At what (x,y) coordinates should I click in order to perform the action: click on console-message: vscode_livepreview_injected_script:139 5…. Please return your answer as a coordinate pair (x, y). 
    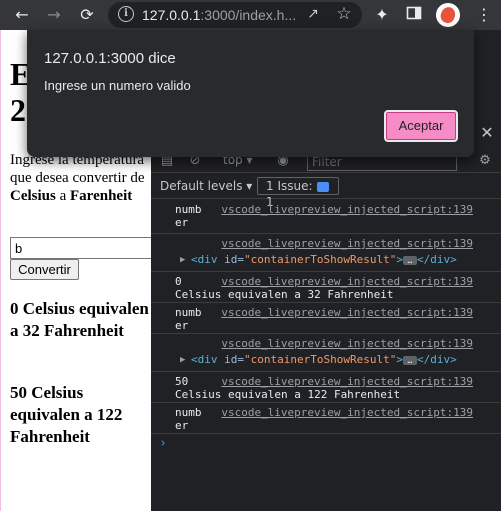
    Looking at the image, I should click on (326, 387).